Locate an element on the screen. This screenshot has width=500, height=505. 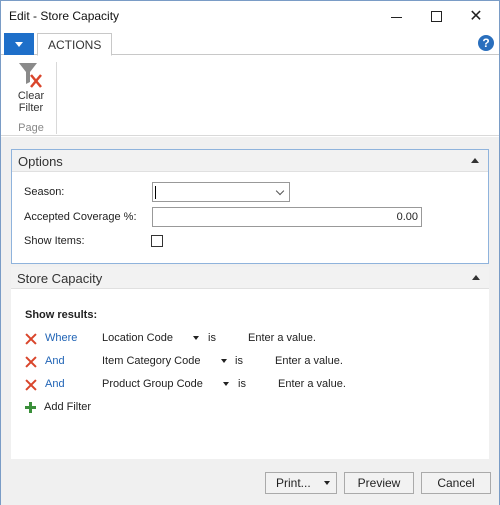
add-icon is located at coordinates (30, 407).